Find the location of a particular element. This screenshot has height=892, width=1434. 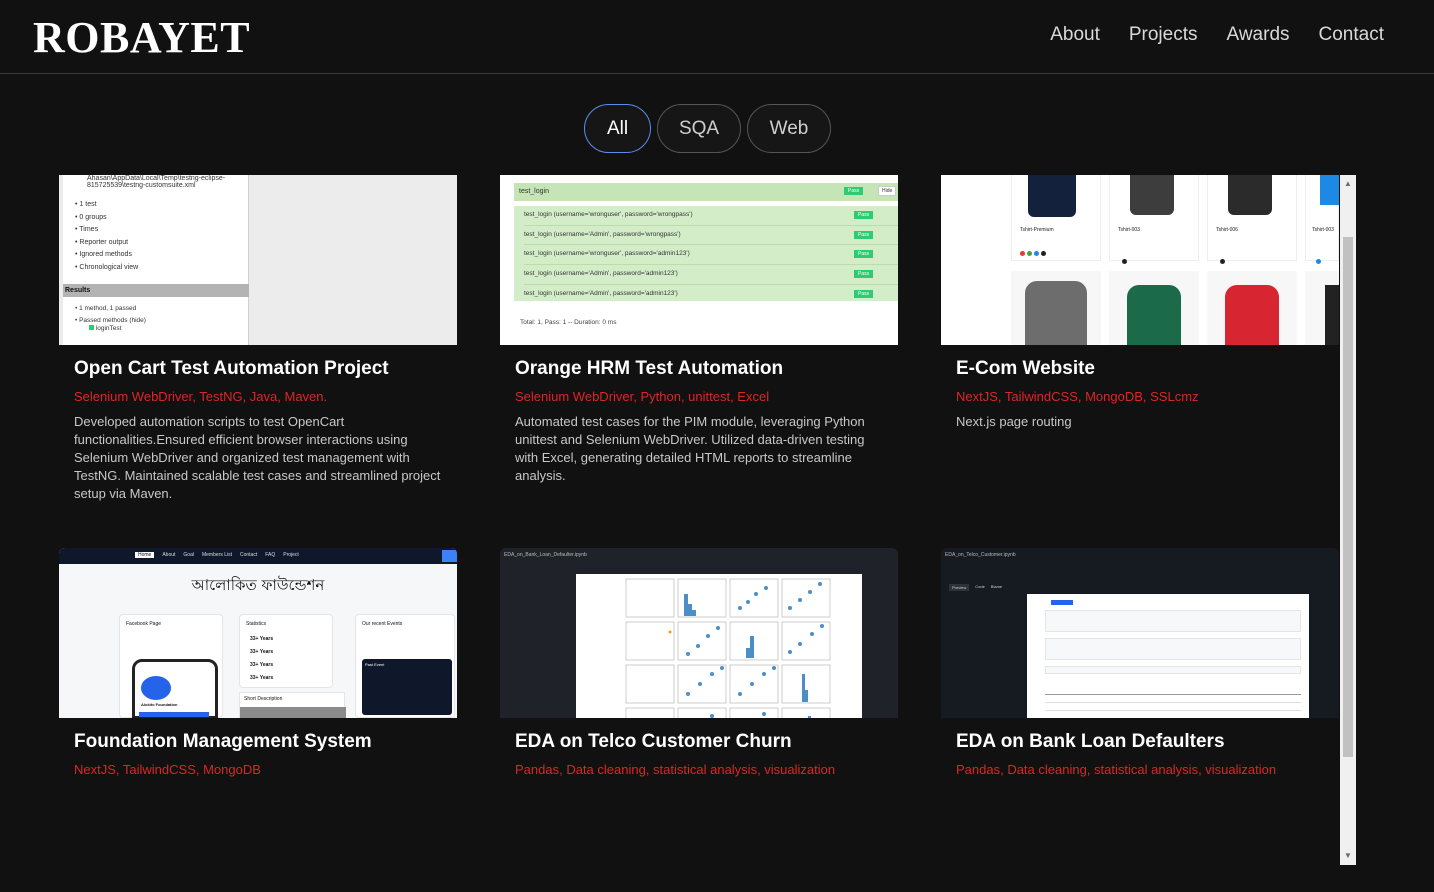

project-tech: NextJS, TailwindCSS, MongoDB, SSLcmz is located at coordinates (1077, 396).